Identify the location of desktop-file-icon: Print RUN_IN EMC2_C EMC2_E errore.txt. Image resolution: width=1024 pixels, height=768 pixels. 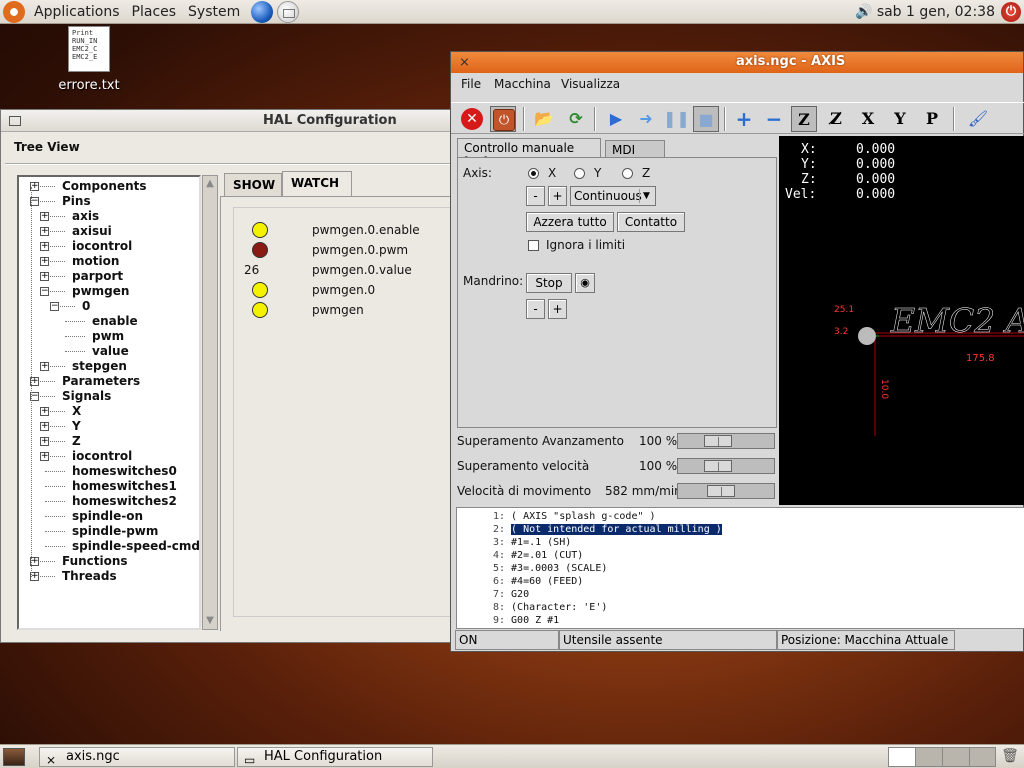
(89, 59).